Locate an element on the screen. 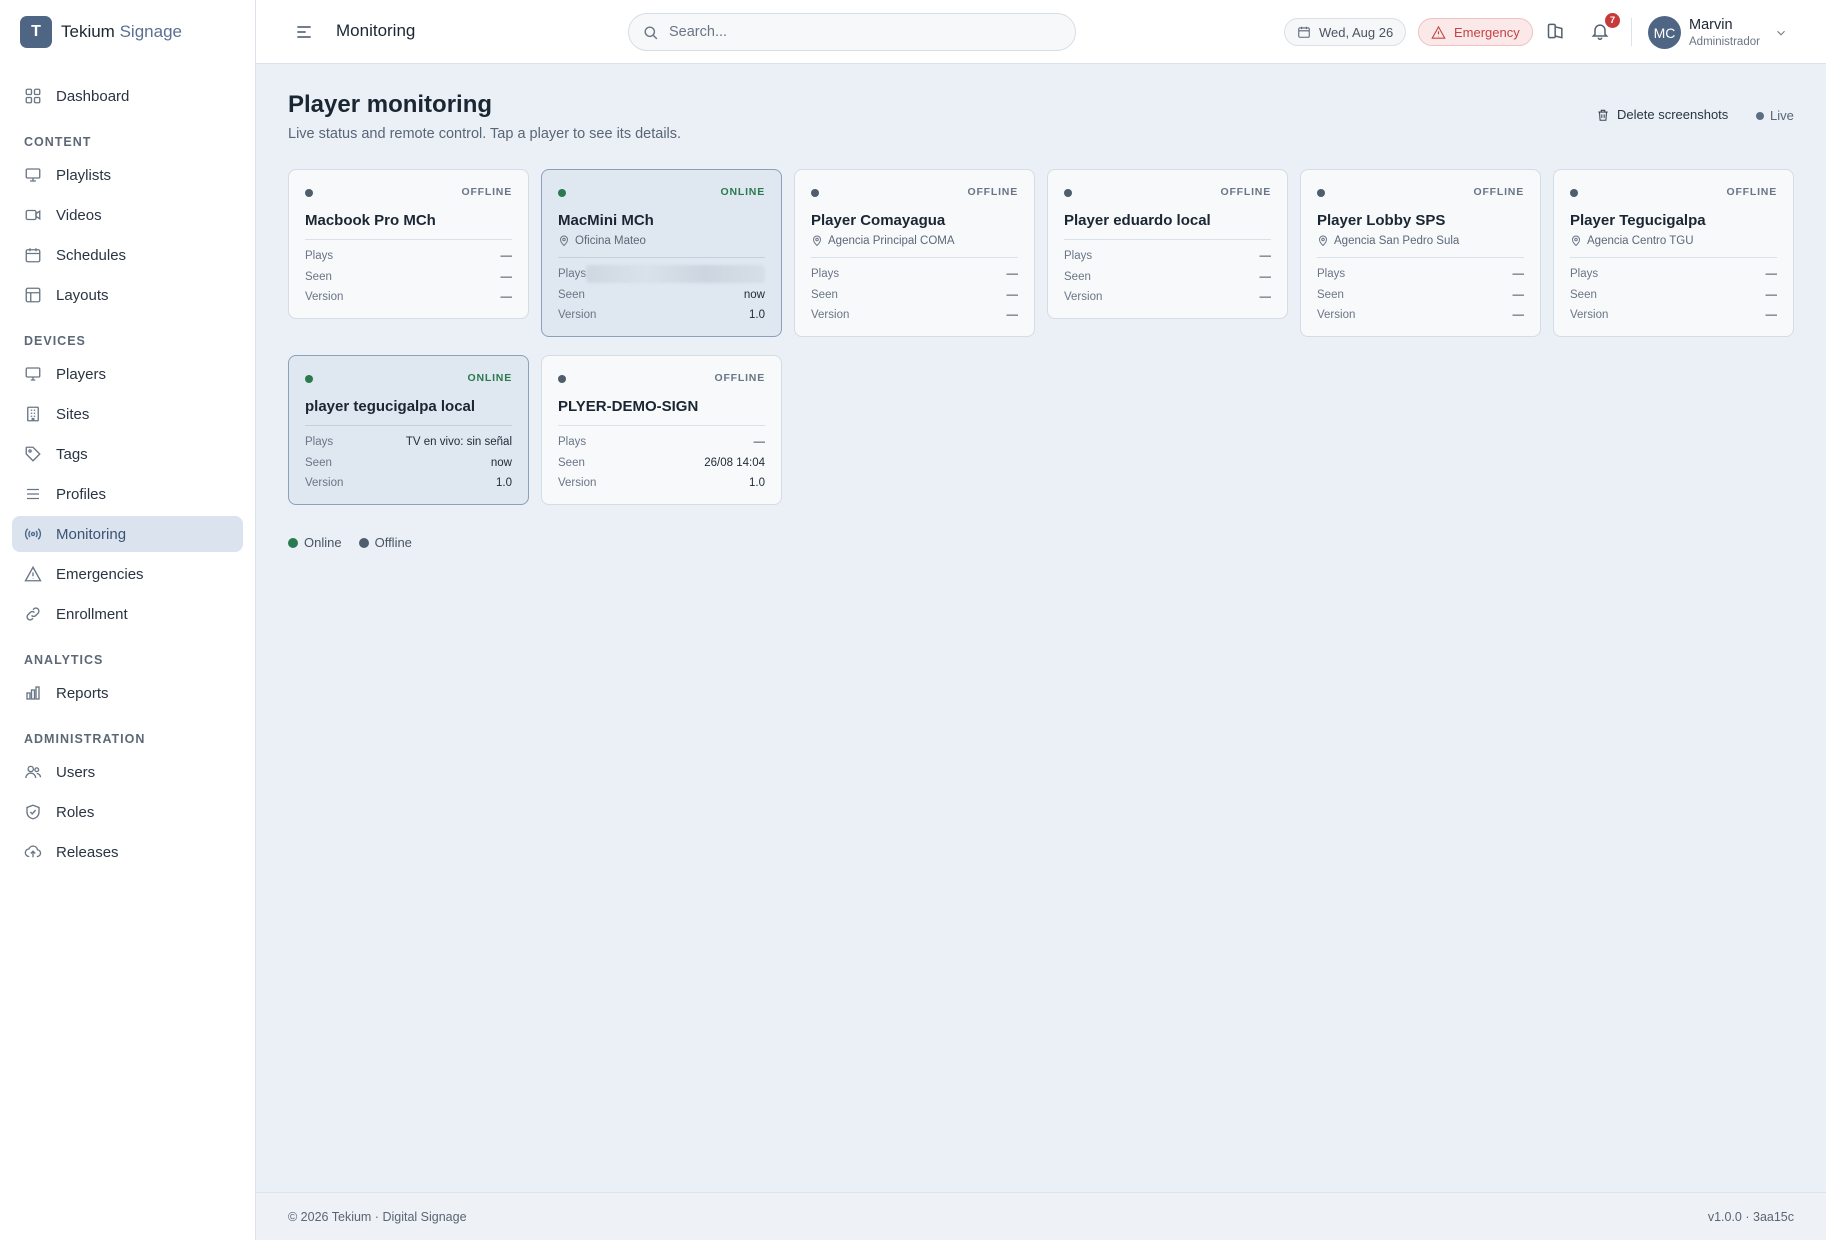 This screenshot has height=1240, width=1826. video-camera-icon is located at coordinates (33, 215).